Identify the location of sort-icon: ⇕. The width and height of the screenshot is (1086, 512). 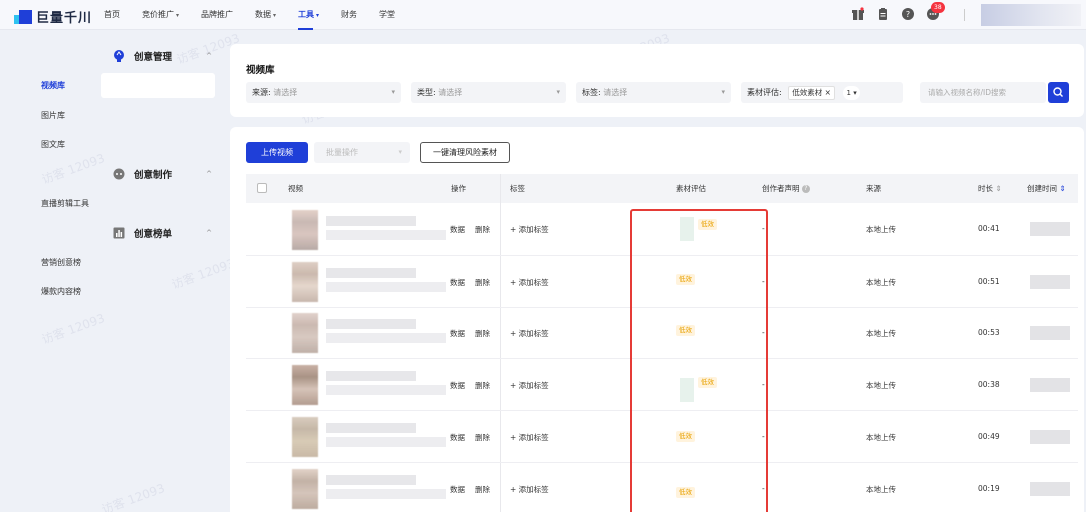
(998, 188).